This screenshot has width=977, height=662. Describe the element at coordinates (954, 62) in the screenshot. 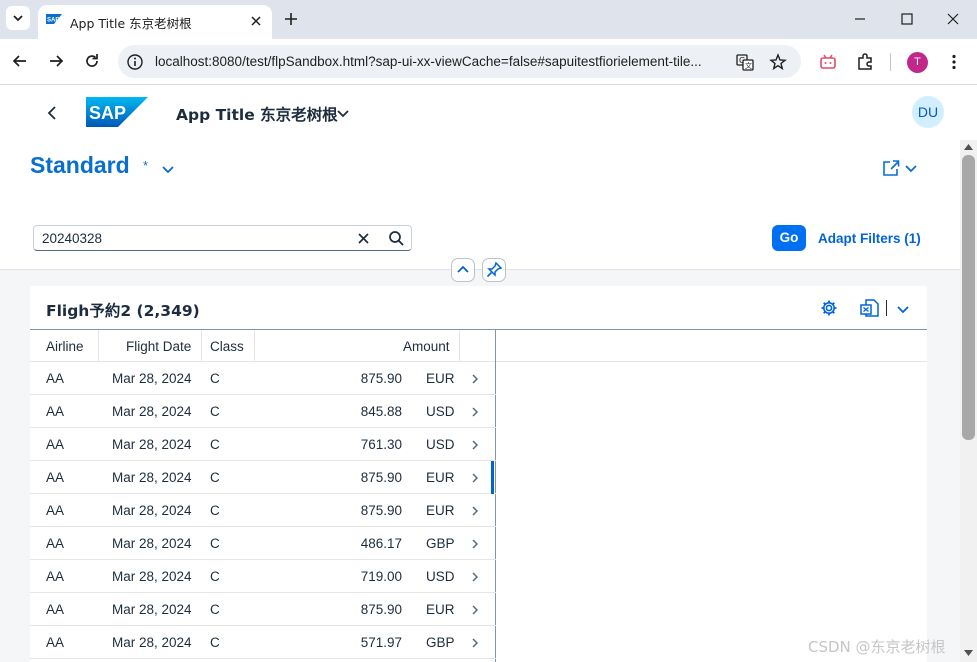

I see `kebab-menu-icon` at that location.